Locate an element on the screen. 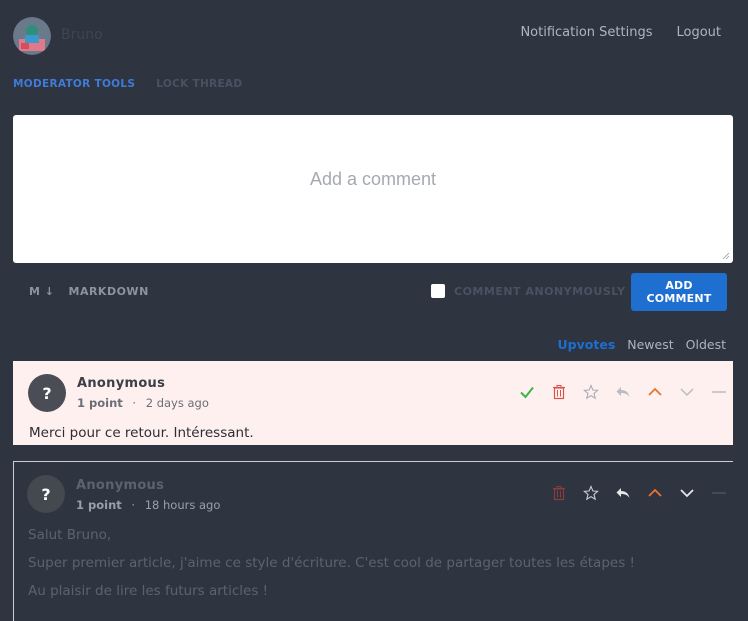 Image resolution: width=748 pixels, height=621 pixels. top-links: Notification Settings Logout is located at coordinates (620, 32).